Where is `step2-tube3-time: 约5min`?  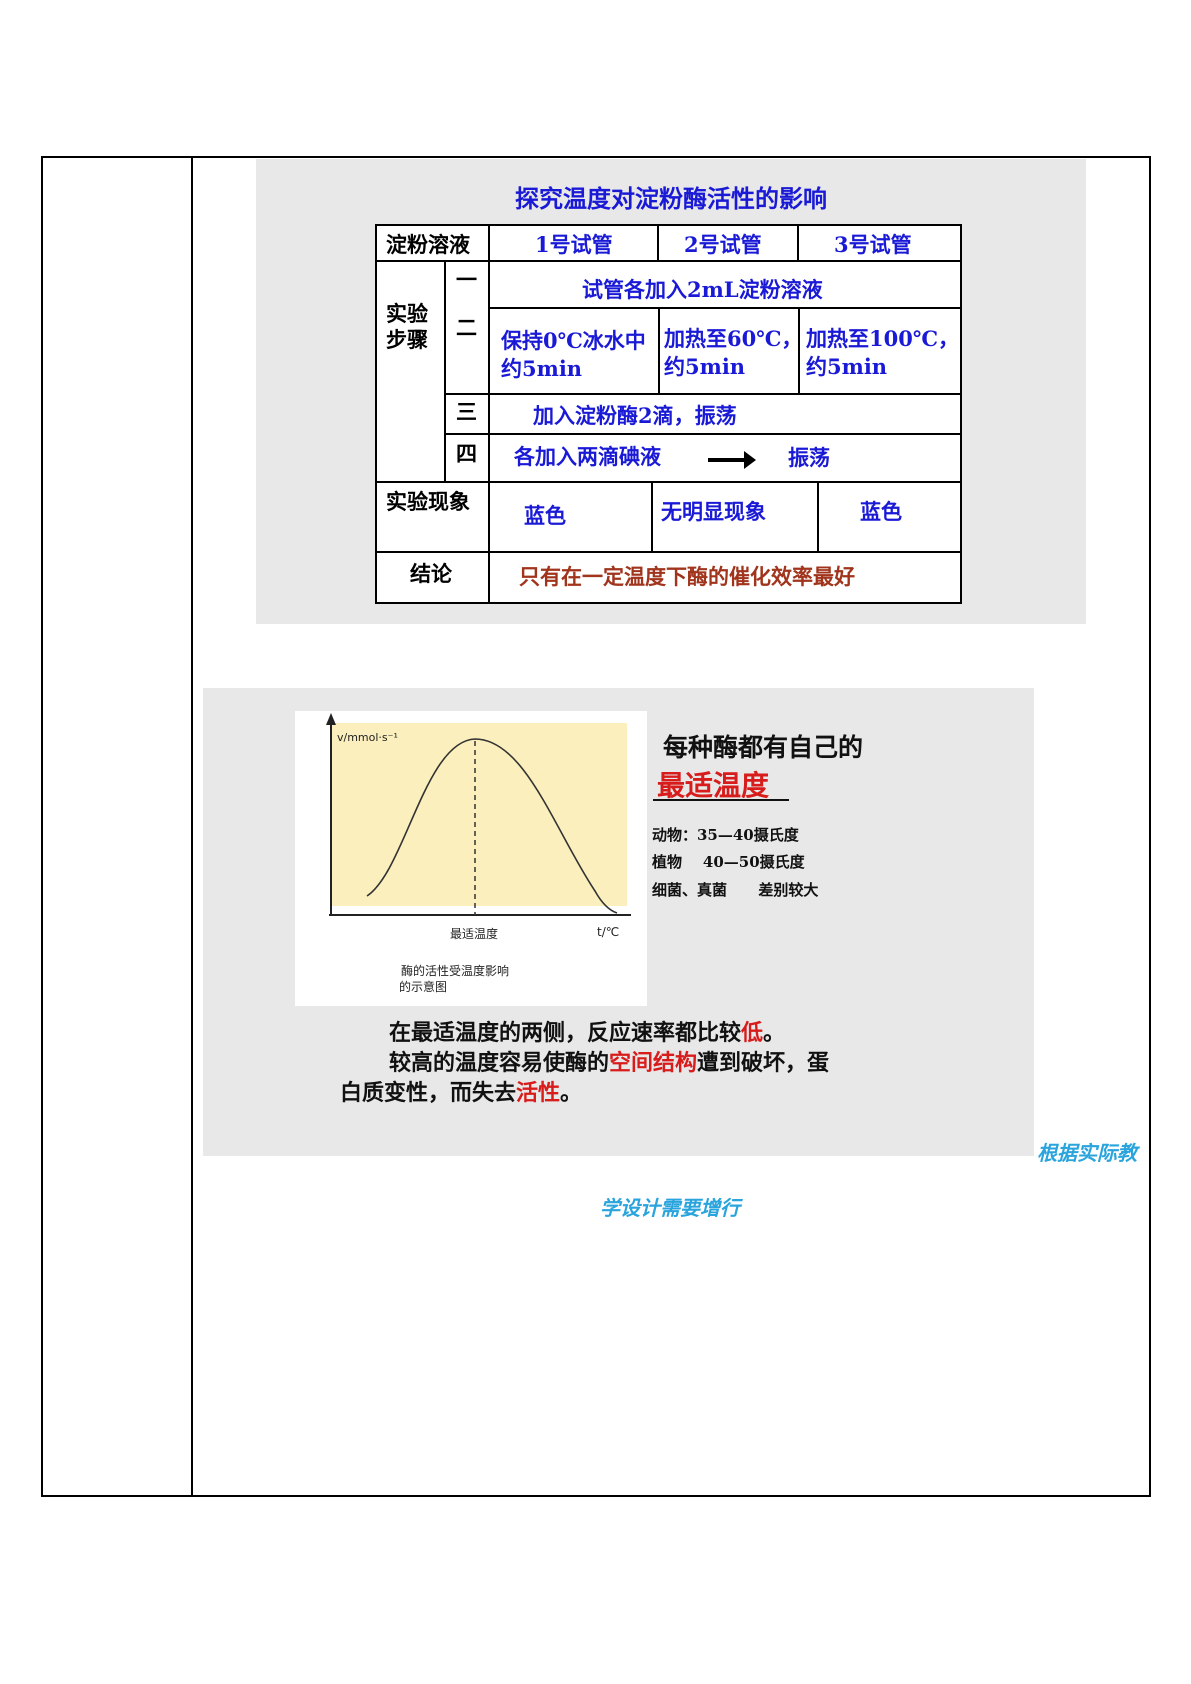 step2-tube3-time: 约5min is located at coordinates (847, 366).